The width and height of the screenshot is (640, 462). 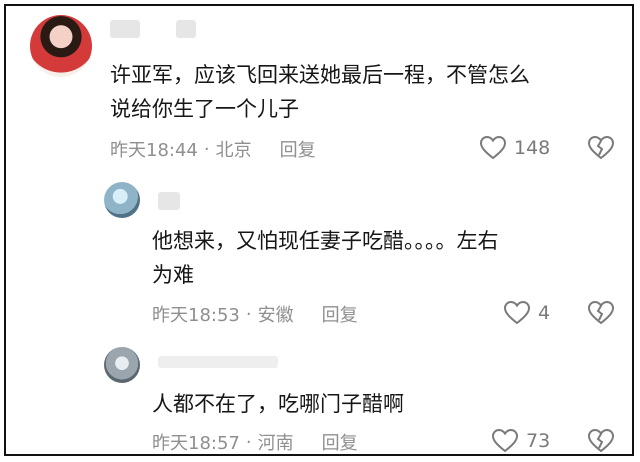 What do you see at coordinates (154, 150) in the screenshot?
I see `timestamp: 昨天18:44` at bounding box center [154, 150].